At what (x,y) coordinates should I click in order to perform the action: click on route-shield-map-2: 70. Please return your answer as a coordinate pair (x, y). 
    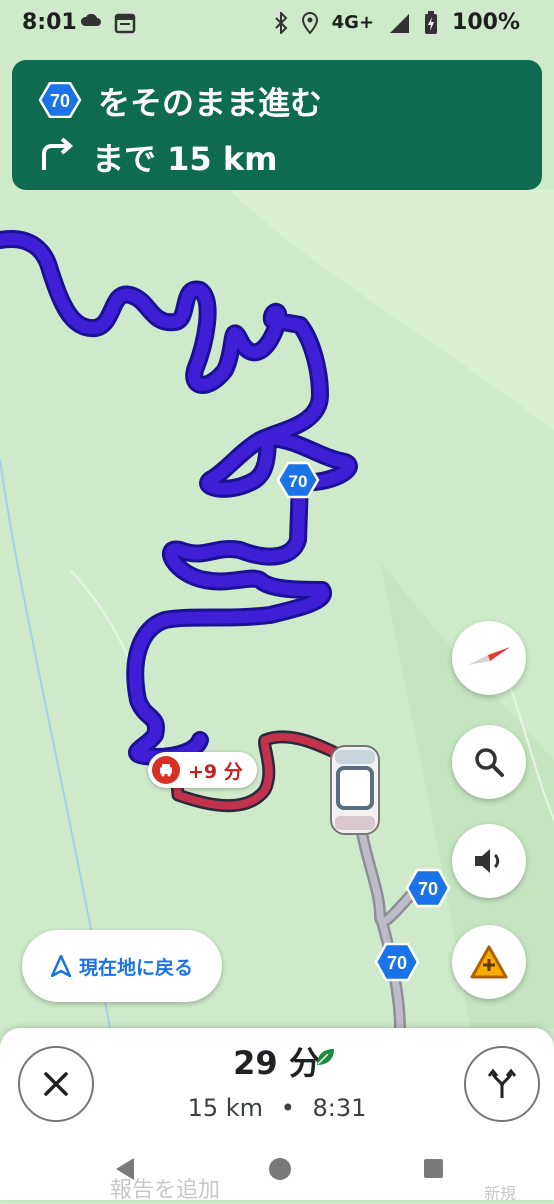
    Looking at the image, I should click on (428, 888).